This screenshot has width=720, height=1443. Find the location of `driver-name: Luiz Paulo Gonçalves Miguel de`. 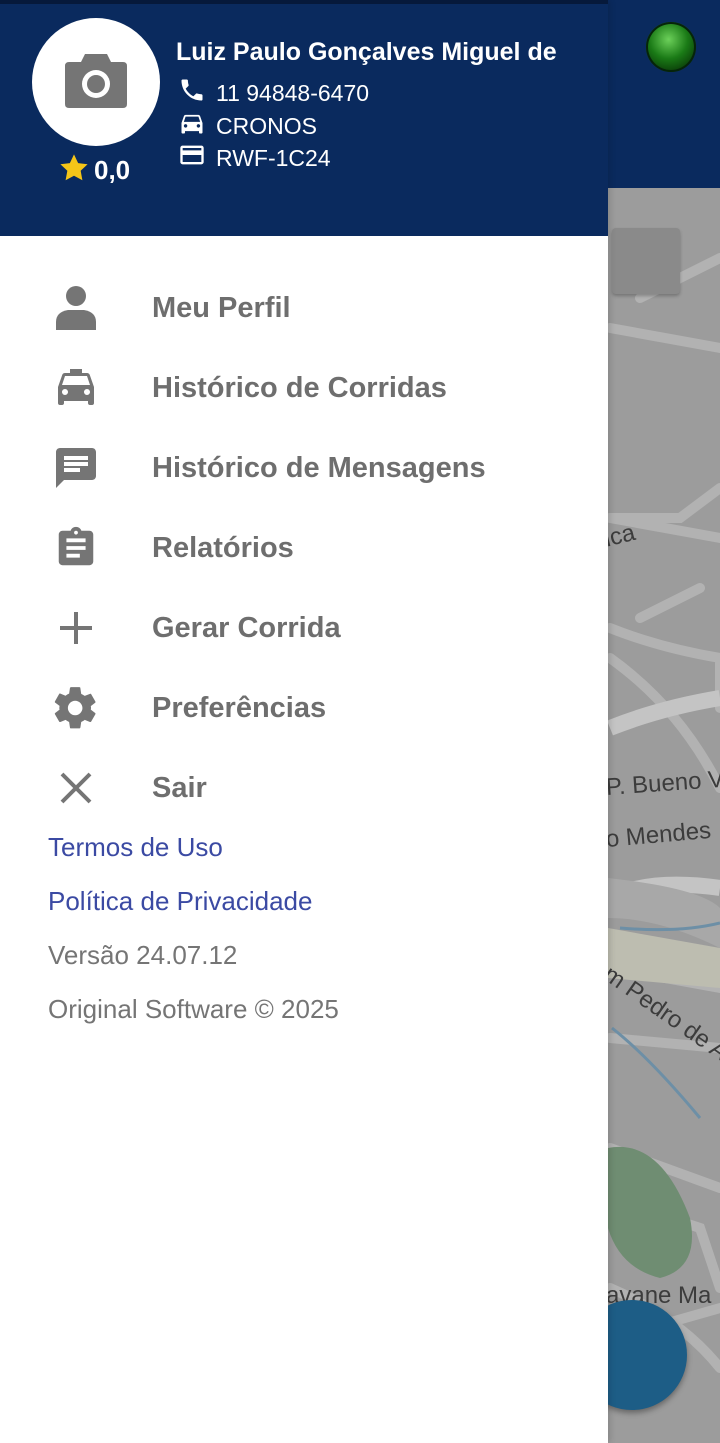

driver-name: Luiz Paulo Gonçalves Miguel de is located at coordinates (366, 52).